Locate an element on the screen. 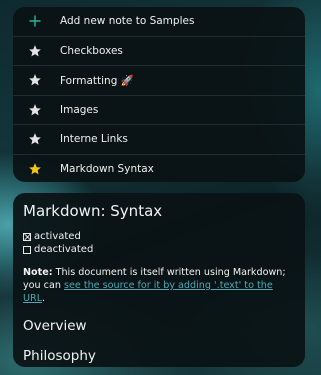 The width and height of the screenshot is (321, 375). list-item-label: Formatting 🚀 is located at coordinates (97, 80).